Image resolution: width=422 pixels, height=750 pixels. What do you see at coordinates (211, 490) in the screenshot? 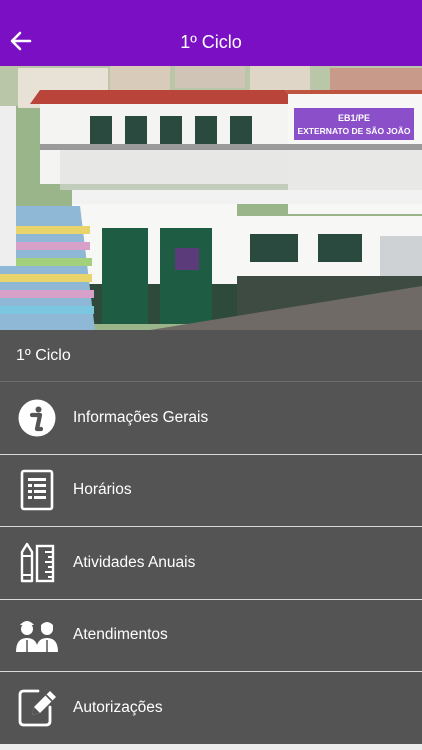
I see `menu-item-horarios: Horários` at bounding box center [211, 490].